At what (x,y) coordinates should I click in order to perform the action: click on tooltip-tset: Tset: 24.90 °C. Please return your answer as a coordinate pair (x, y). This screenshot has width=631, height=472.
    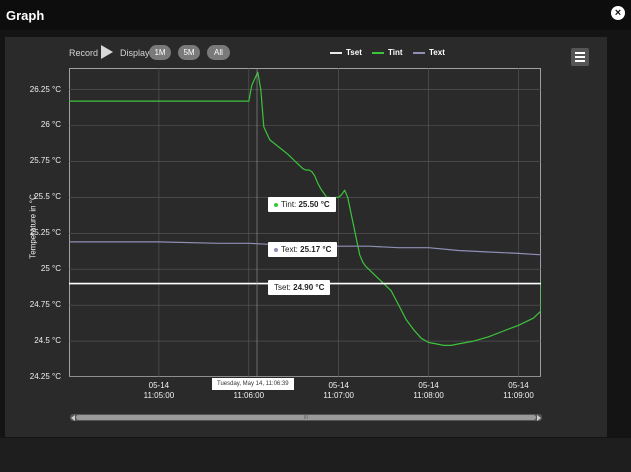
    Looking at the image, I should click on (299, 287).